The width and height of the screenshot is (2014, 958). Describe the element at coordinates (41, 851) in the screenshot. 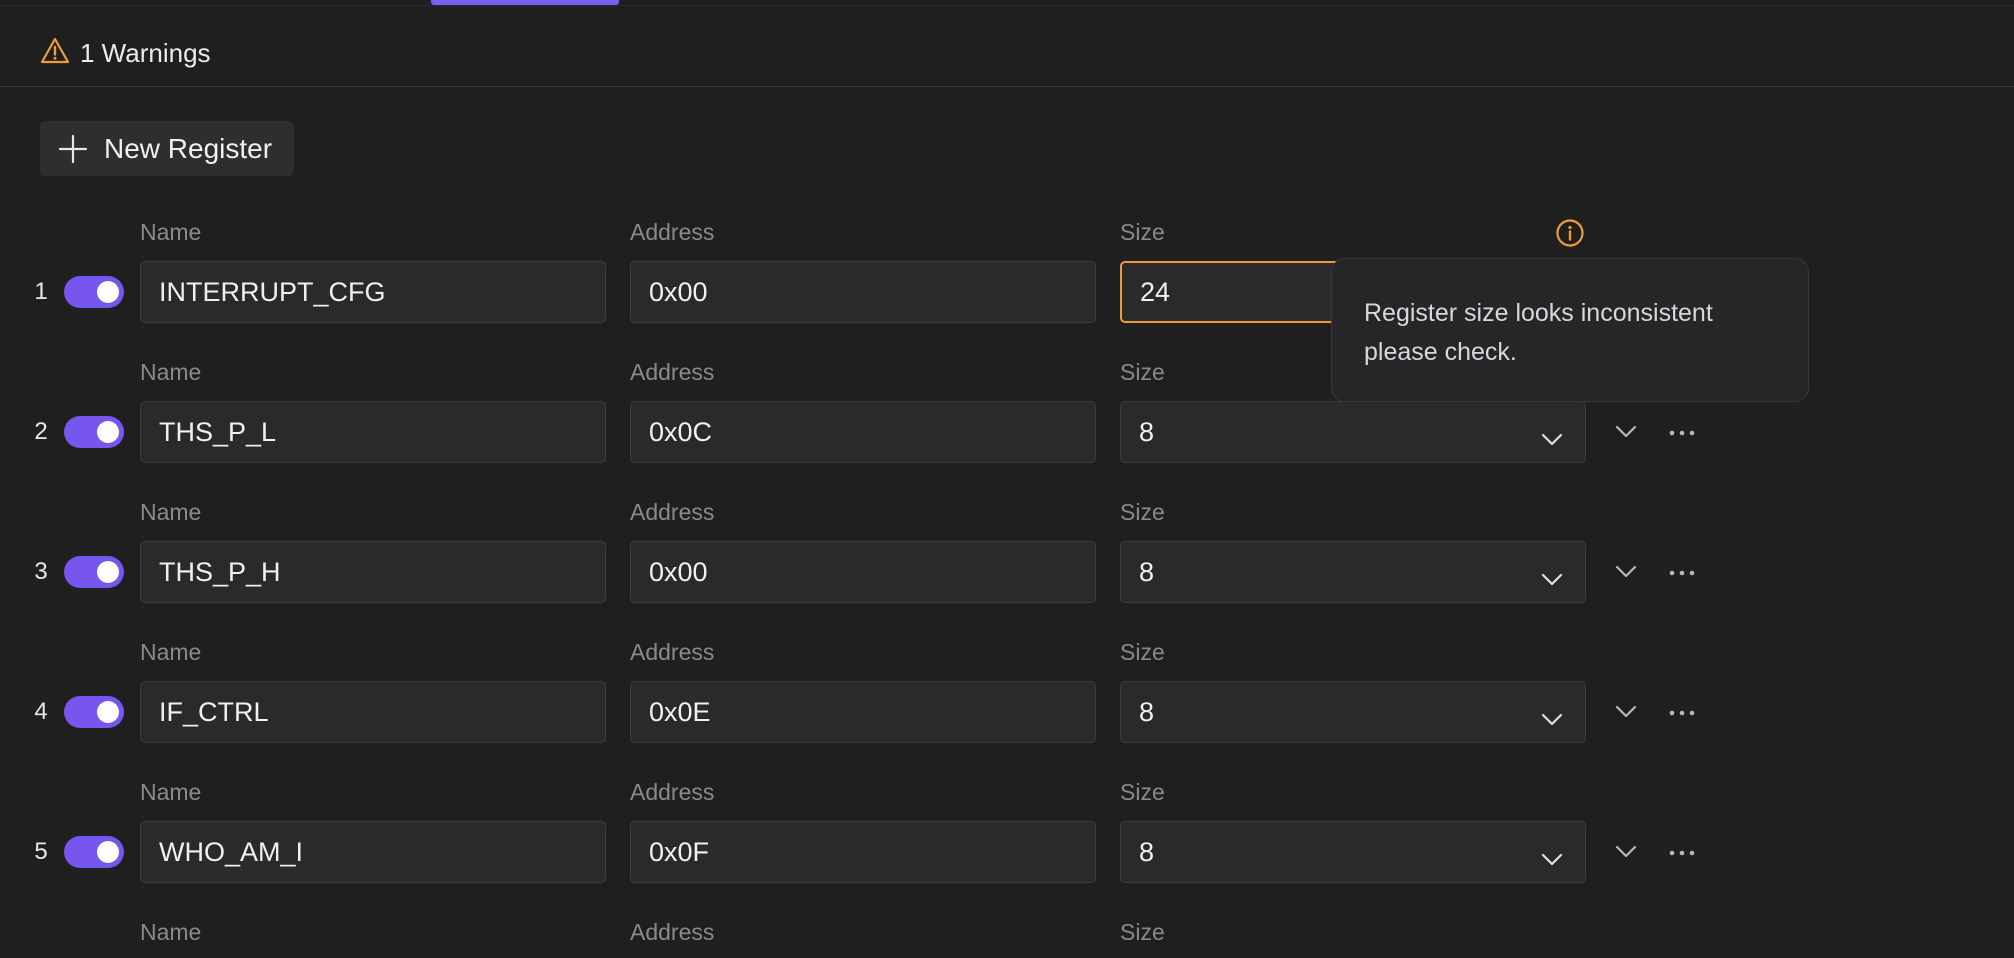

I see `row-number: 5` at that location.